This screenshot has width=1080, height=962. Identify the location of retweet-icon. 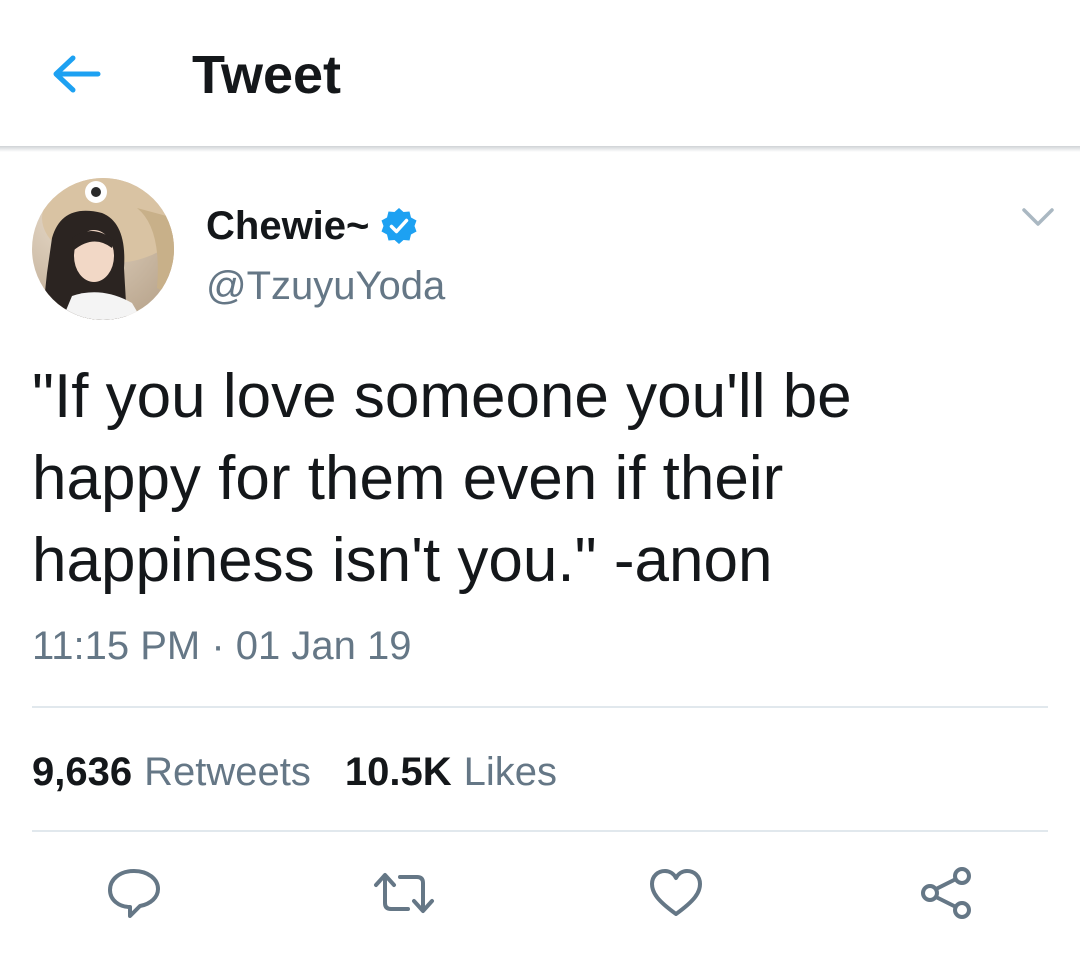
(404, 893).